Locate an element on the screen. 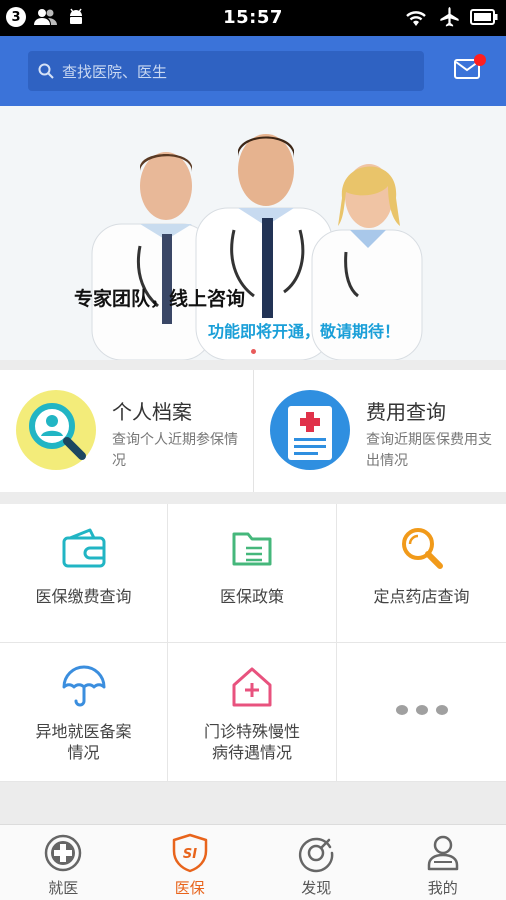 This screenshot has height=900, width=506. grid-item-more is located at coordinates (421, 712).